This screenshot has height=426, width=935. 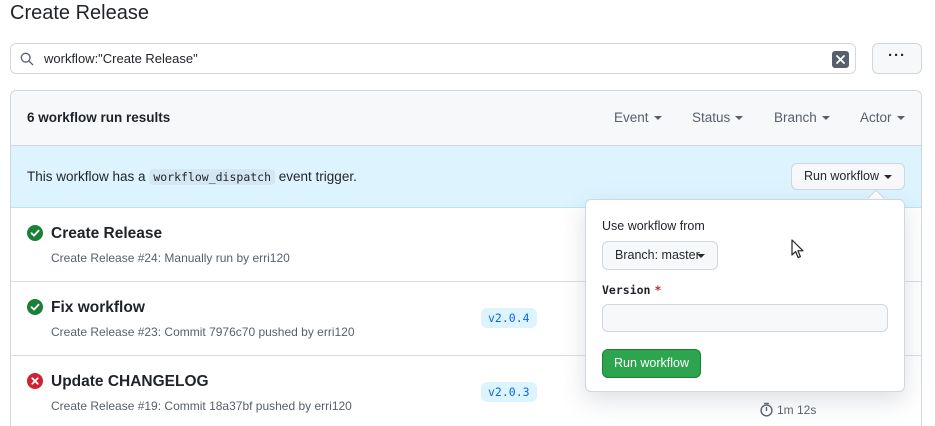 I want to click on branch-tag: v2.0.4, so click(x=509, y=318).